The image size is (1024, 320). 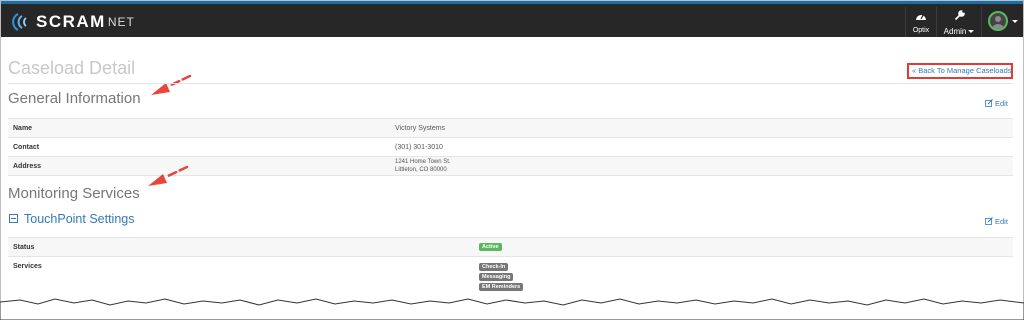 I want to click on contact-key: Contact, so click(x=26, y=147).